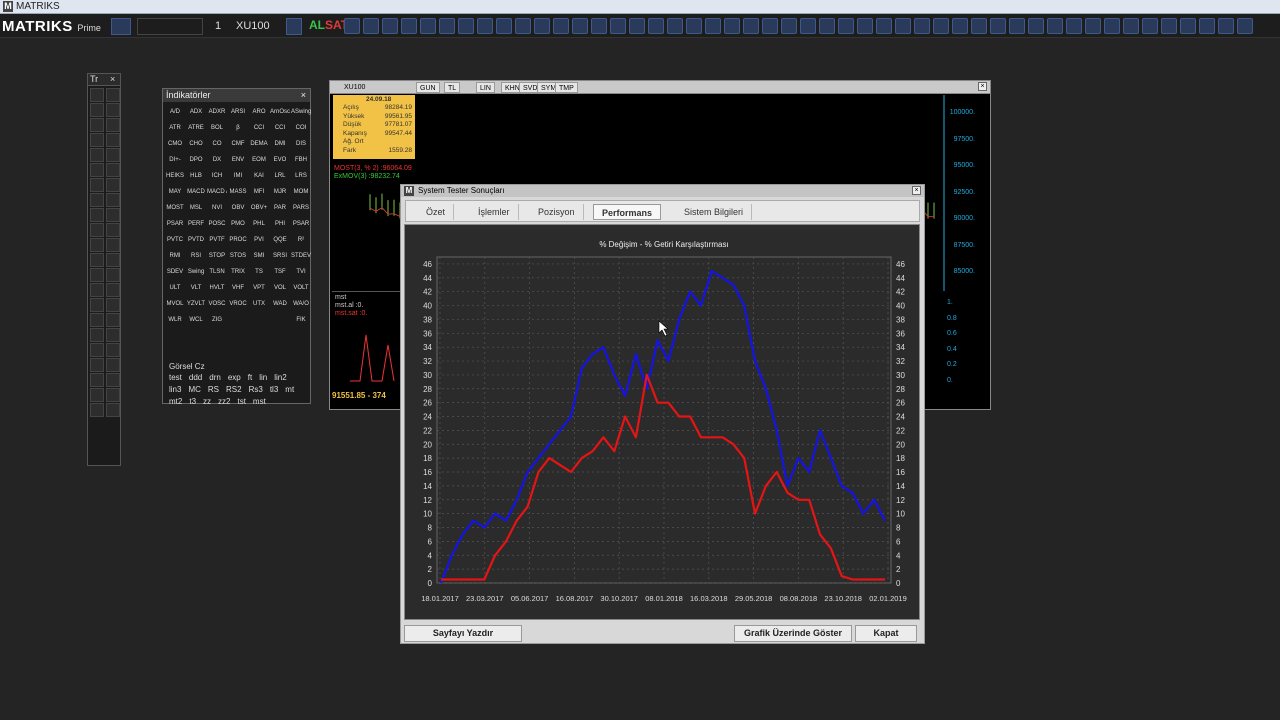 The image size is (1280, 720). I want to click on indicator-button: HVLT, so click(217, 288).